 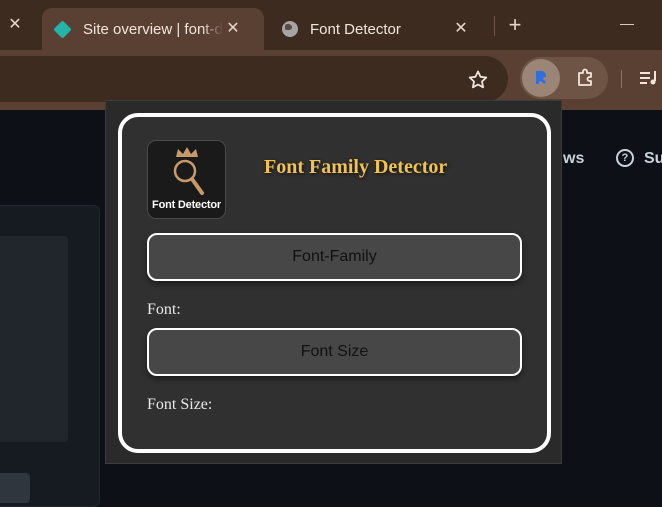 I want to click on tab-title: Font Detector, so click(x=355, y=29).